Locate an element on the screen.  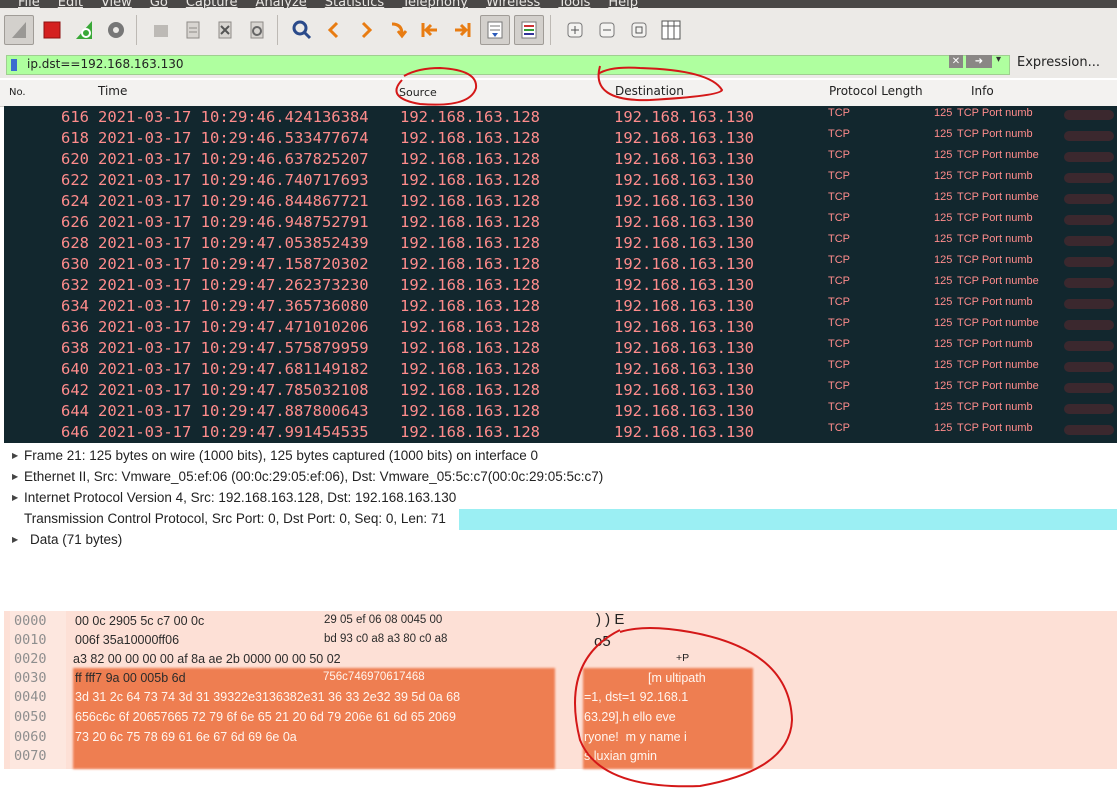
hex-bytes-left: 00 0c 2905 5c c7 00 0c is located at coordinates (139, 621).